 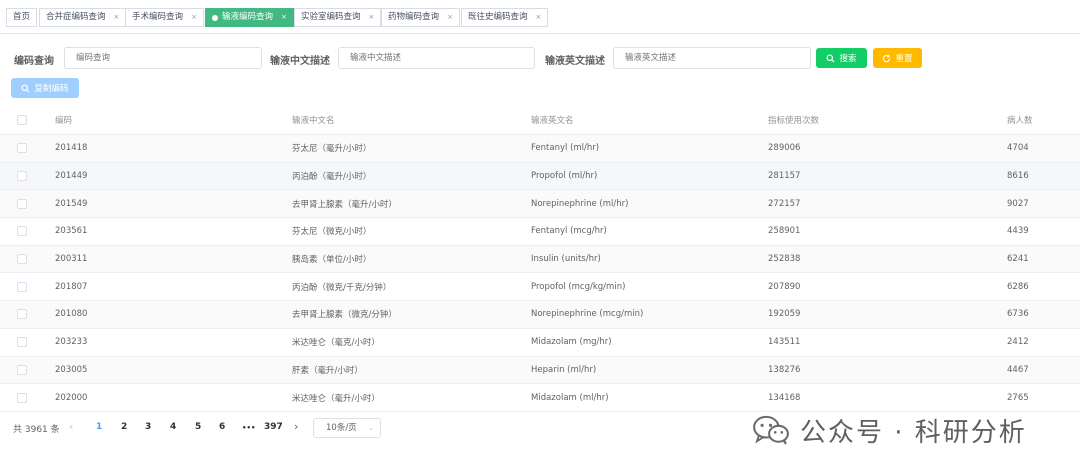 I want to click on tab-label: 手术编码查询, so click(x=158, y=17).